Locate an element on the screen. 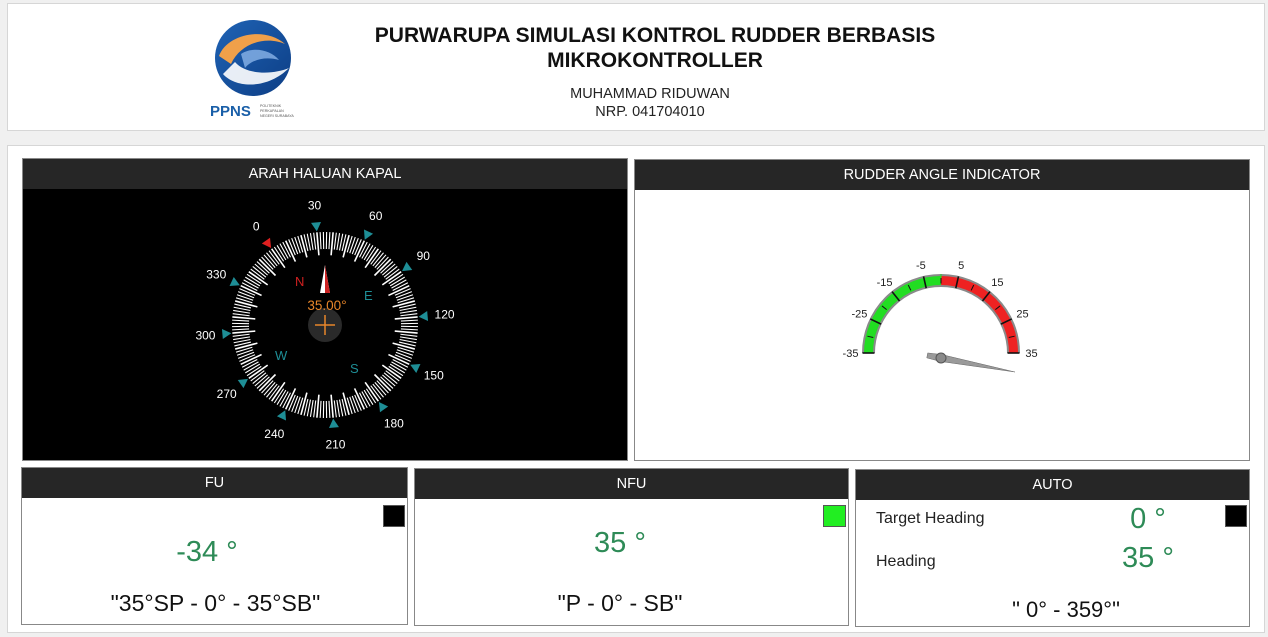 The image size is (1268, 637). degree-label: 0 is located at coordinates (256, 227).